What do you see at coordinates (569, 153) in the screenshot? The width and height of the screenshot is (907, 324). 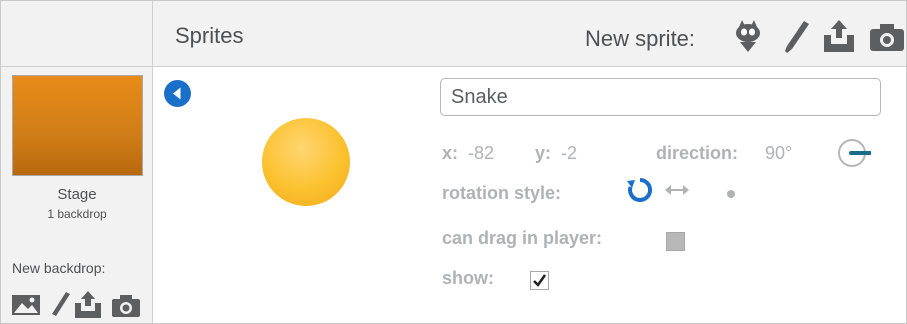 I see `y-value: -2` at bounding box center [569, 153].